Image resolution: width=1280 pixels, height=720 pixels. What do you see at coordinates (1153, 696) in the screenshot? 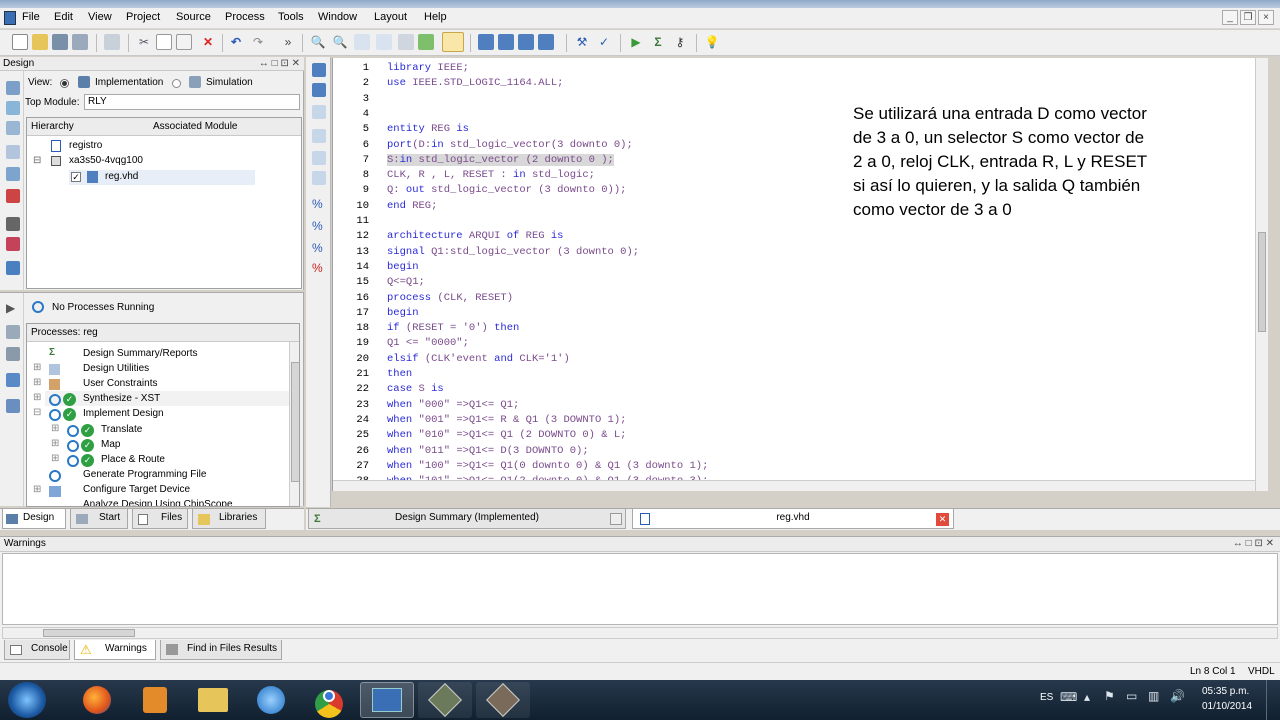
I see `network-icon: ▥` at bounding box center [1153, 696].